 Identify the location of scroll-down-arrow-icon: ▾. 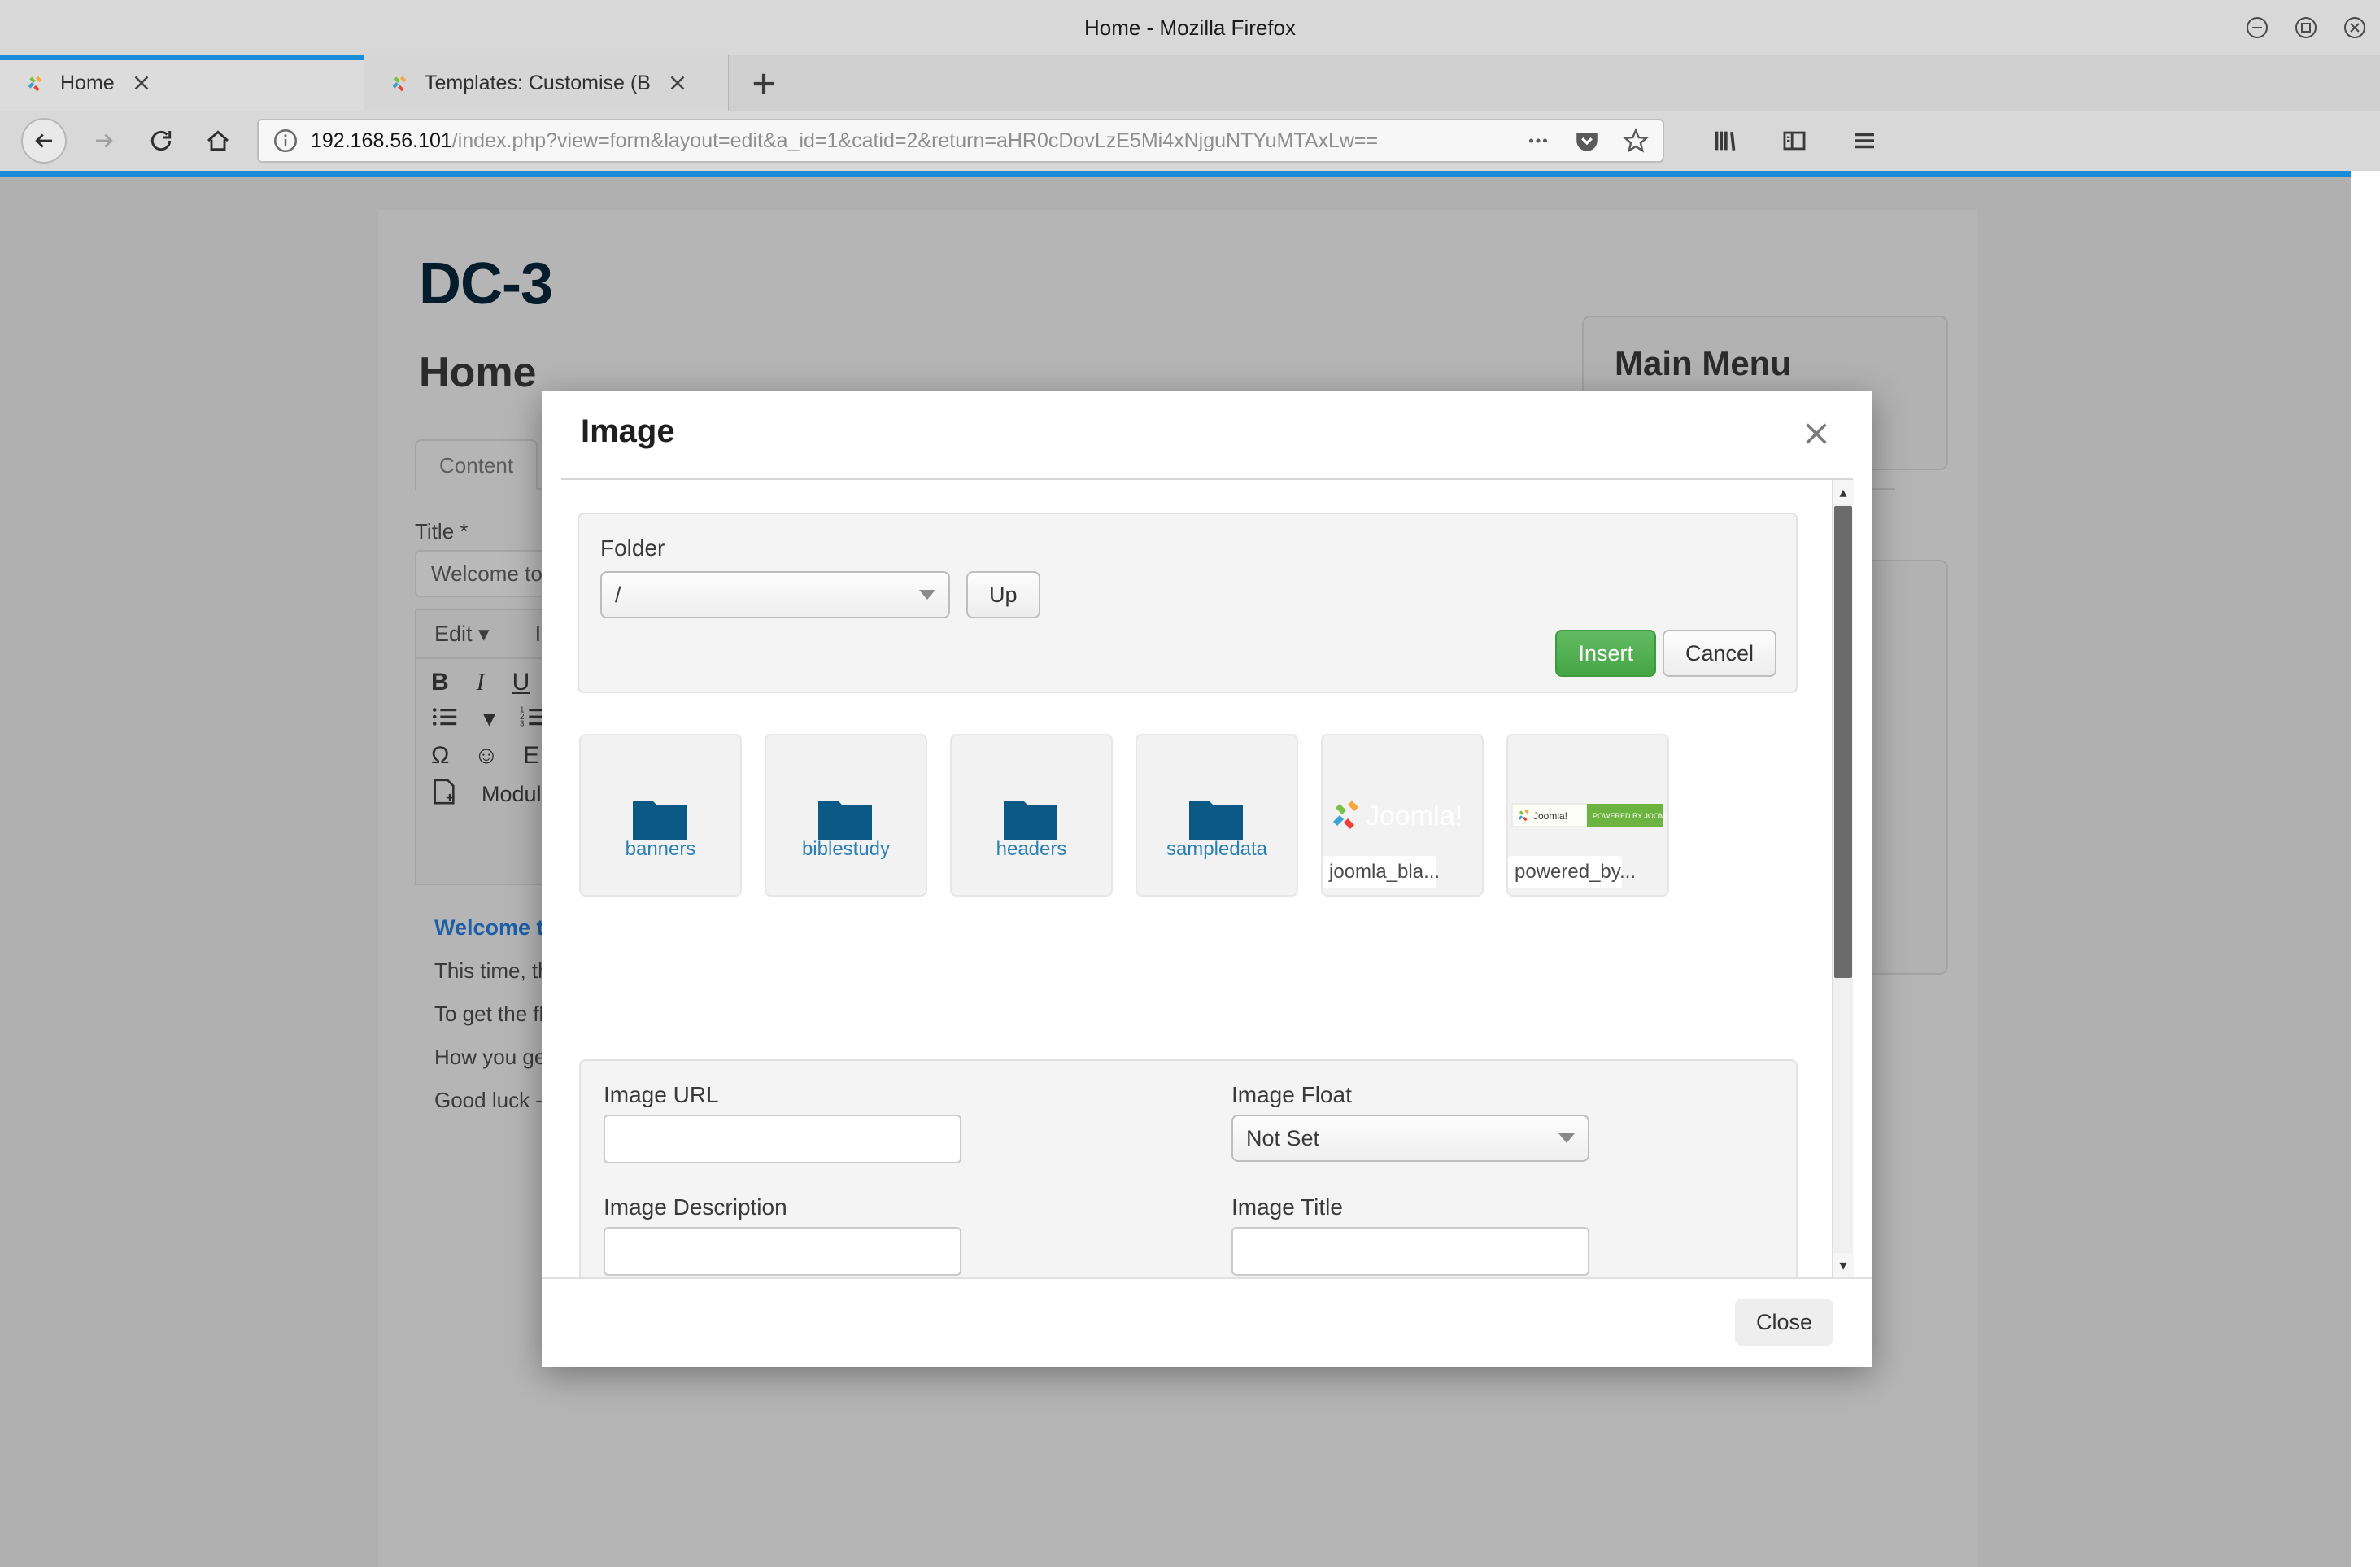
(1844, 1265).